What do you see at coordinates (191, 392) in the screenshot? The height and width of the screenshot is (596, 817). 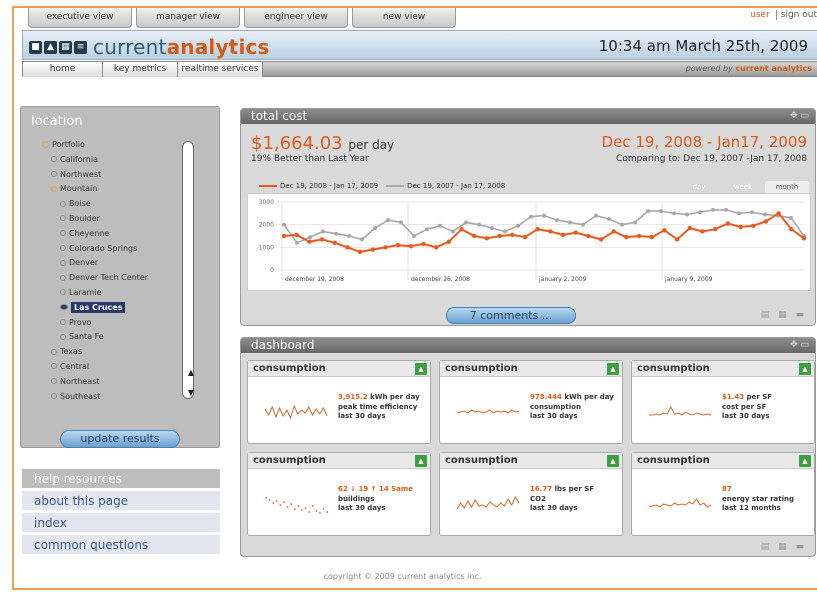 I see `scroll-down-icon: ▼` at bounding box center [191, 392].